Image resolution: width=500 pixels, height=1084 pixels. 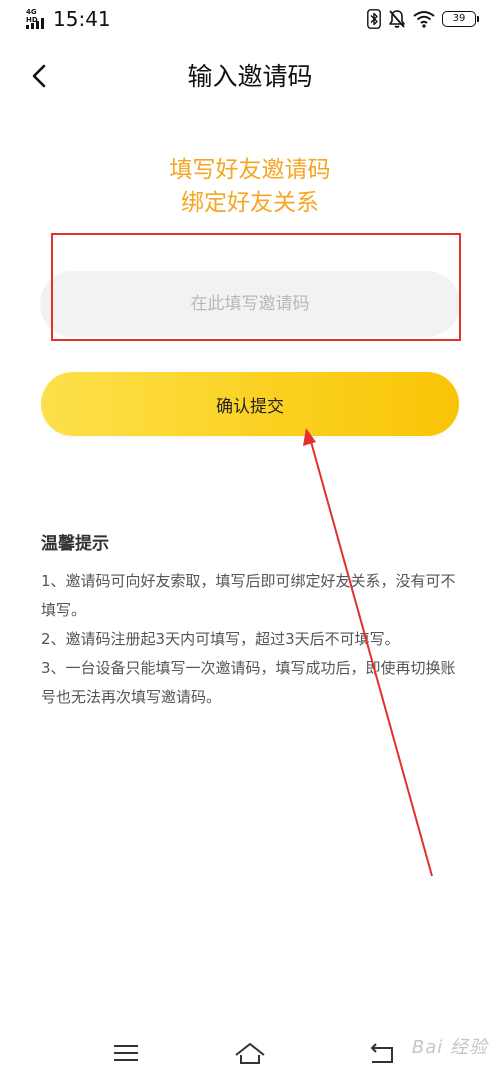 I want to click on battery-level: 39, so click(x=459, y=18).